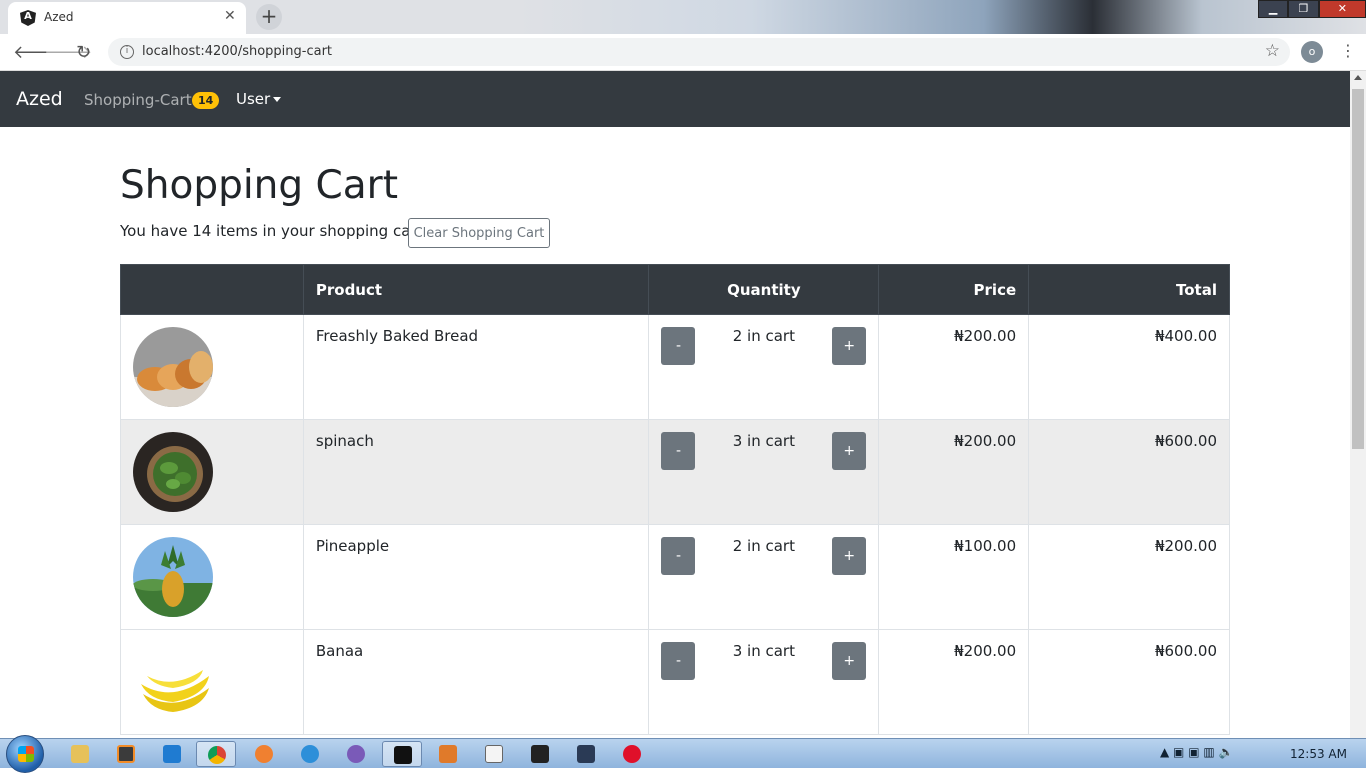 This screenshot has height=773, width=1366. Describe the element at coordinates (1273, 9) in the screenshot. I see `minimize-button: ▁` at that location.